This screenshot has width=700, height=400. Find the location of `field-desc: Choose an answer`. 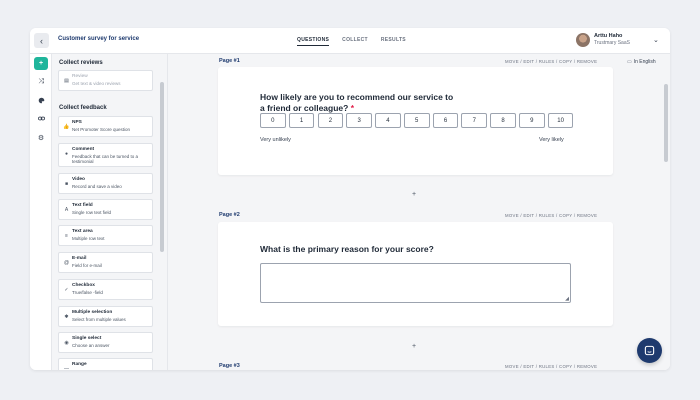

field-desc: Choose an answer is located at coordinates (91, 345).